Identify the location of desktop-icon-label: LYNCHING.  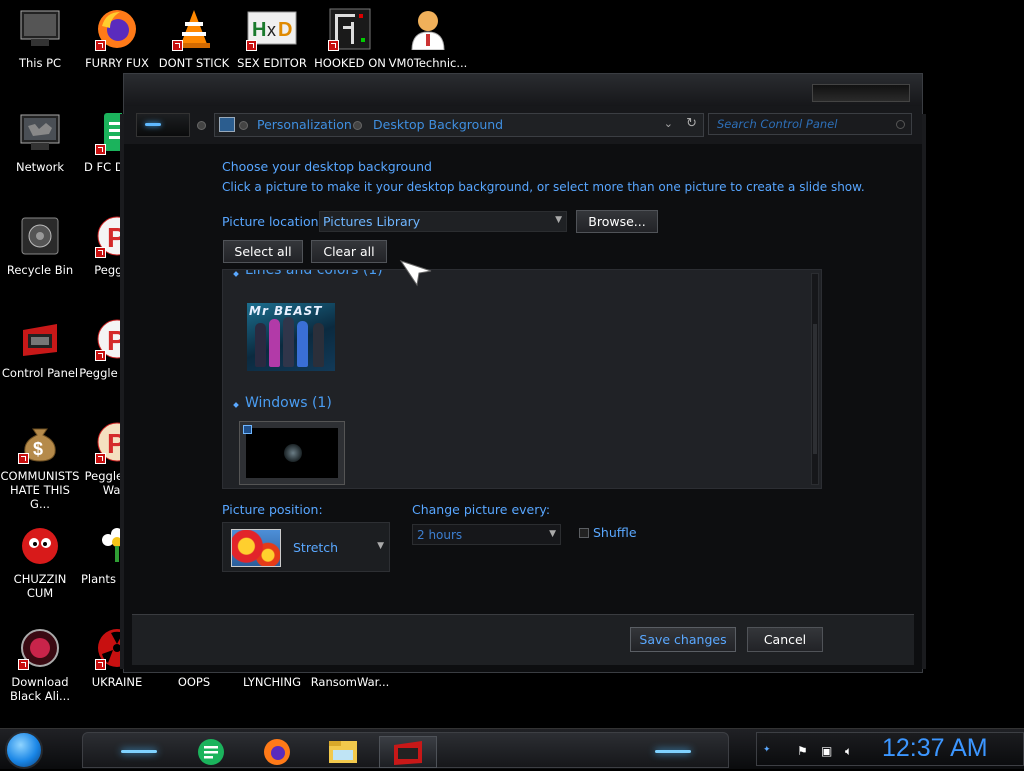
(272, 682).